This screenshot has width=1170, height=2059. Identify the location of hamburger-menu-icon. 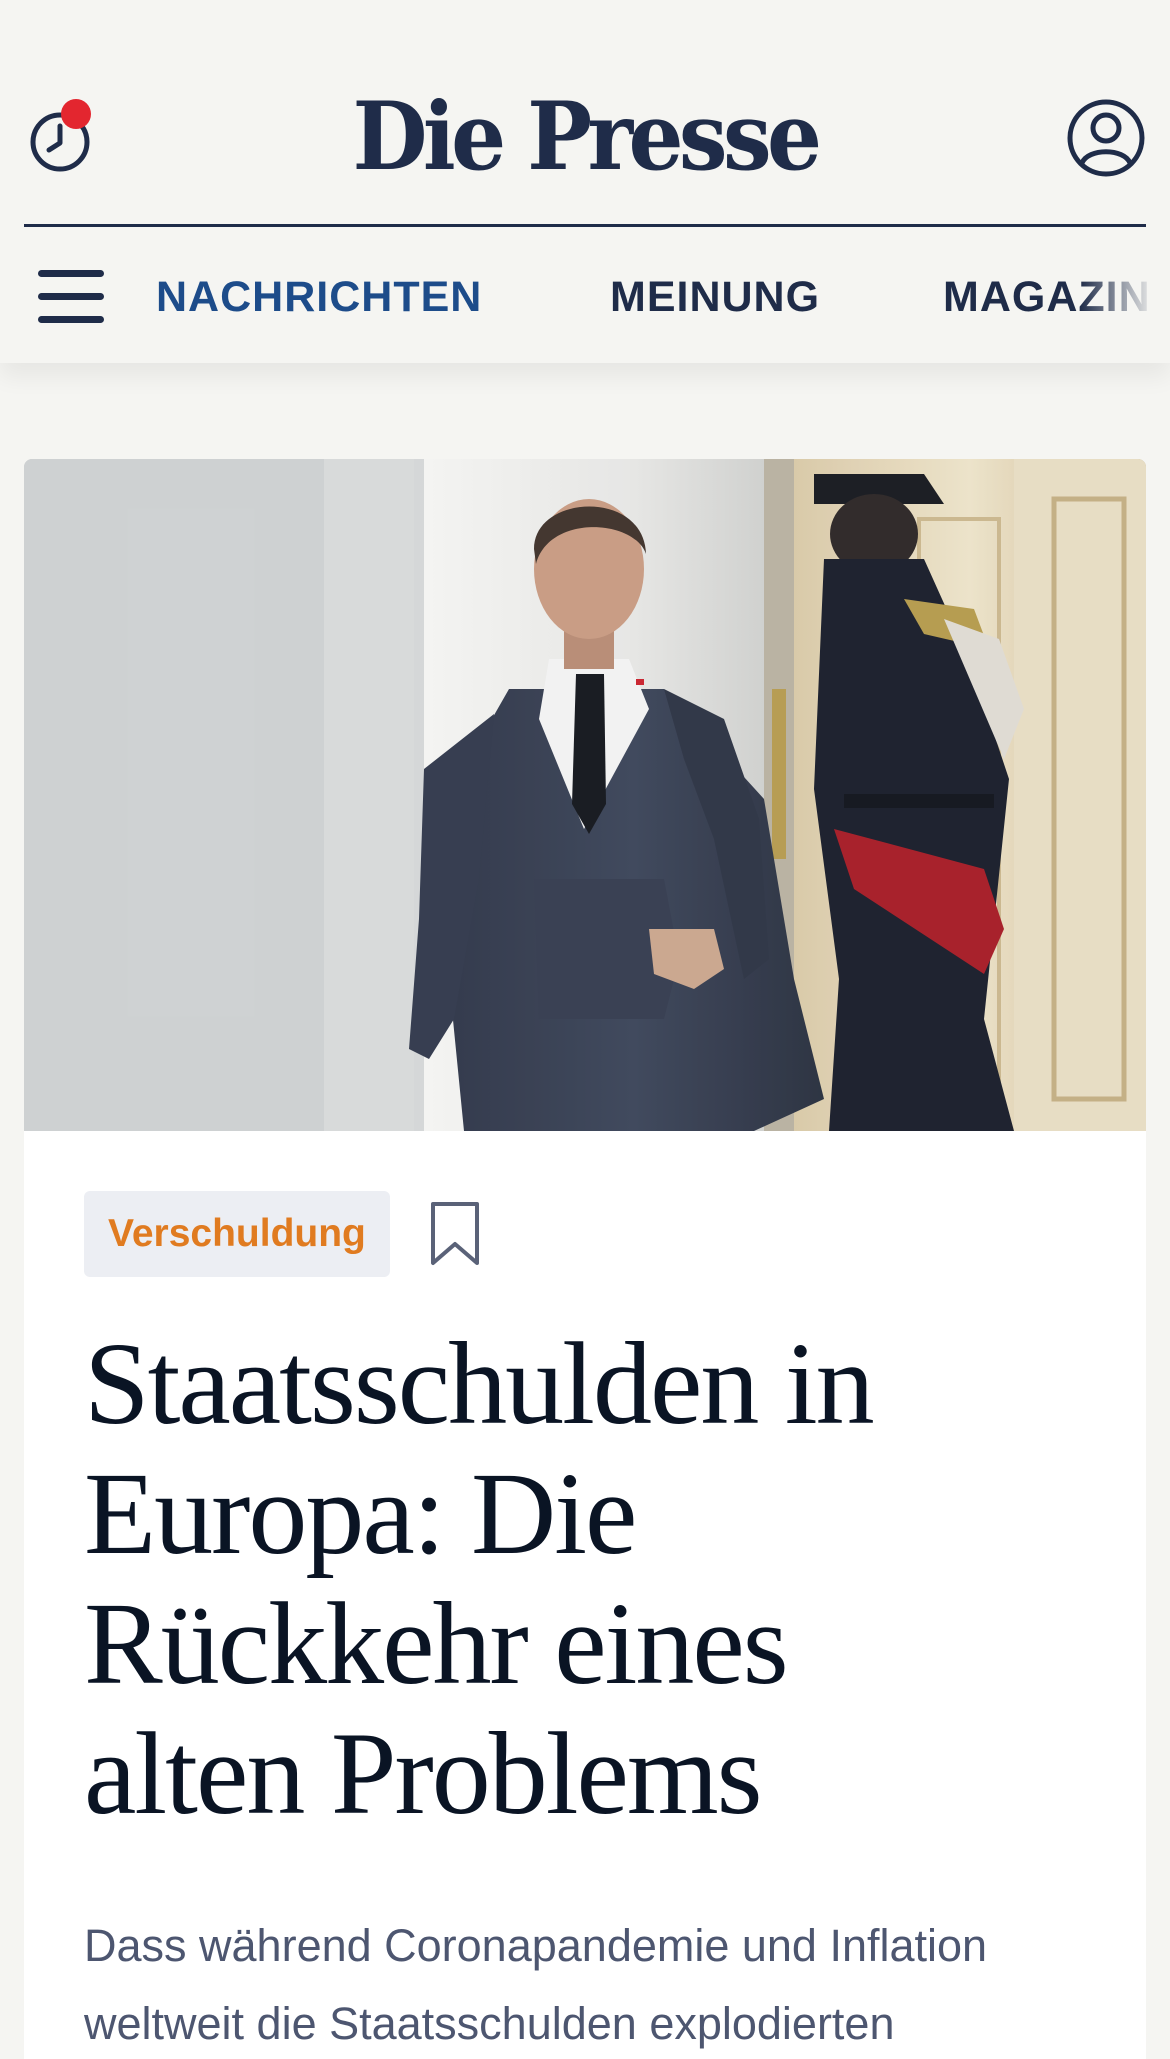
(72, 296).